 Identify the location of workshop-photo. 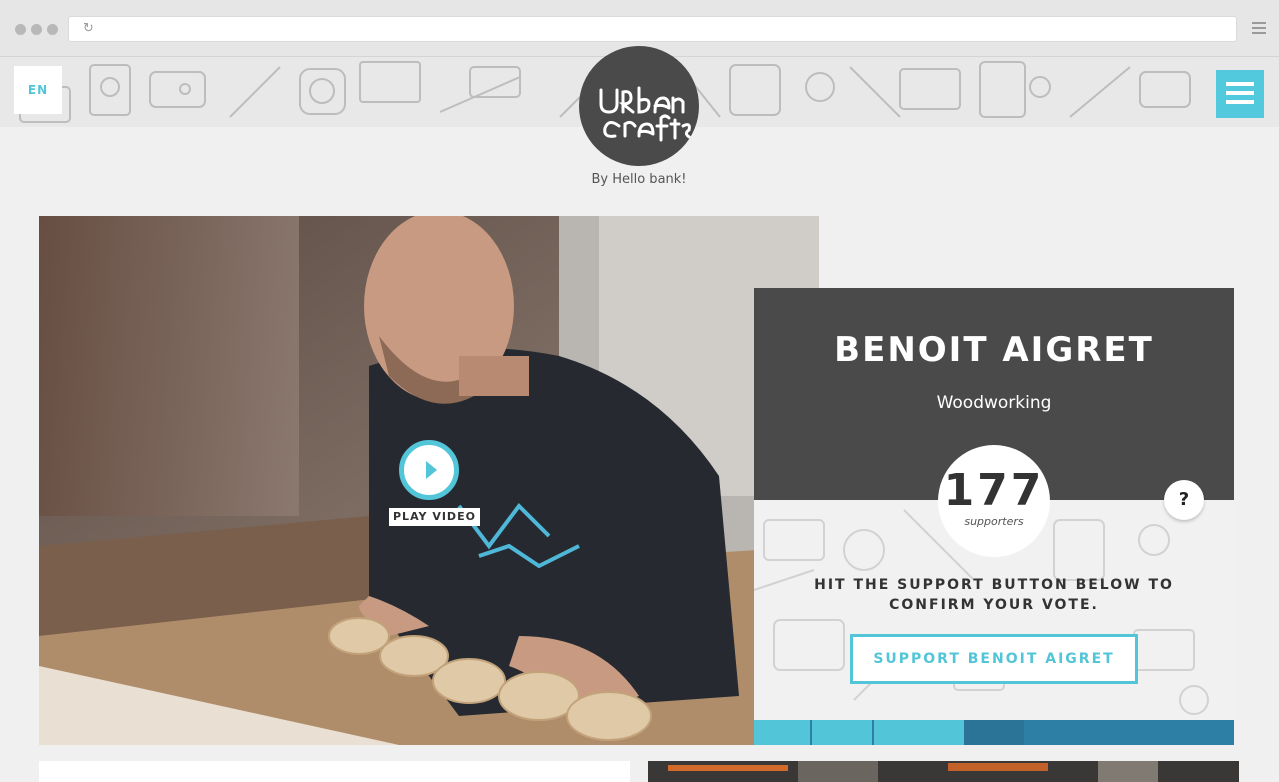
(943, 771).